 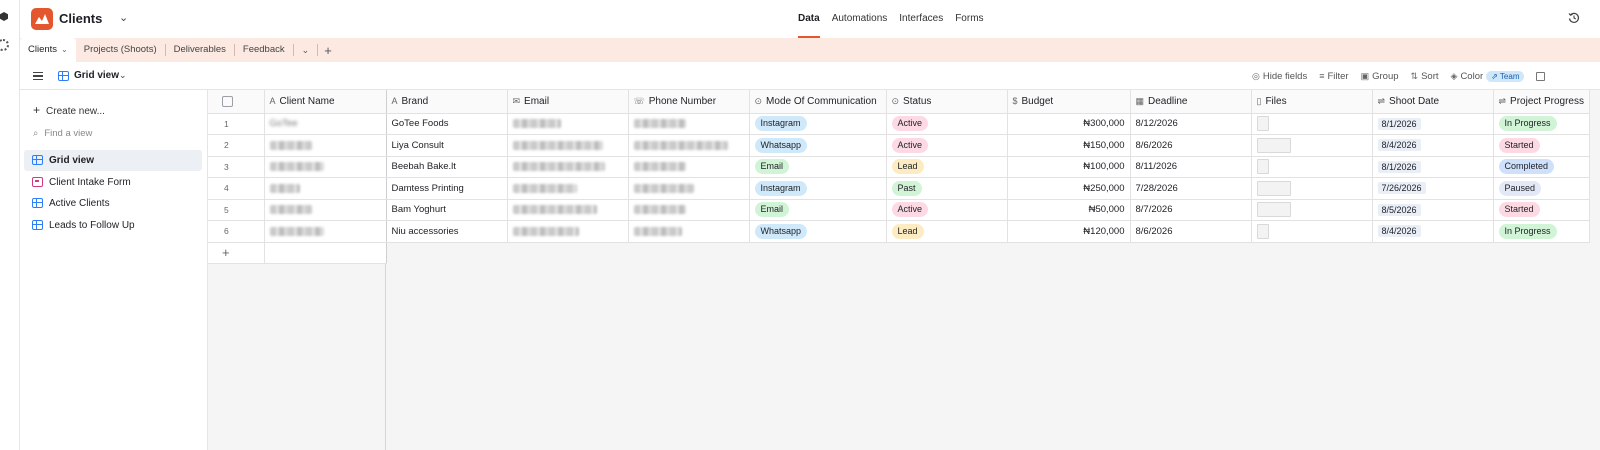 I want to click on cell-budget: ₦50,000, so click(x=1069, y=210).